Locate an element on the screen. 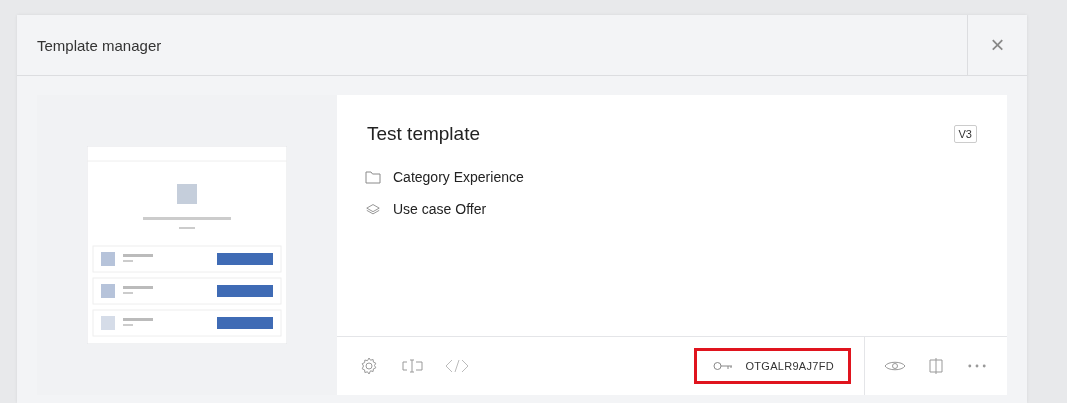 The height and width of the screenshot is (403, 1067). category-label: Category Experience is located at coordinates (458, 177).